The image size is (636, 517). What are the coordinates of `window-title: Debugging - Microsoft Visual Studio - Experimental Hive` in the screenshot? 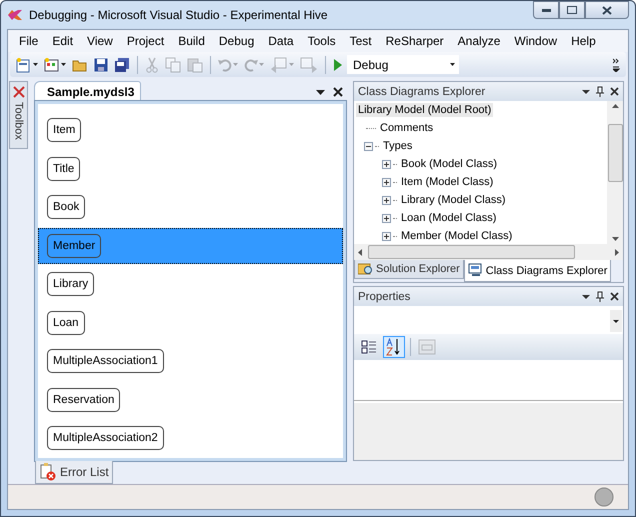 It's located at (179, 15).